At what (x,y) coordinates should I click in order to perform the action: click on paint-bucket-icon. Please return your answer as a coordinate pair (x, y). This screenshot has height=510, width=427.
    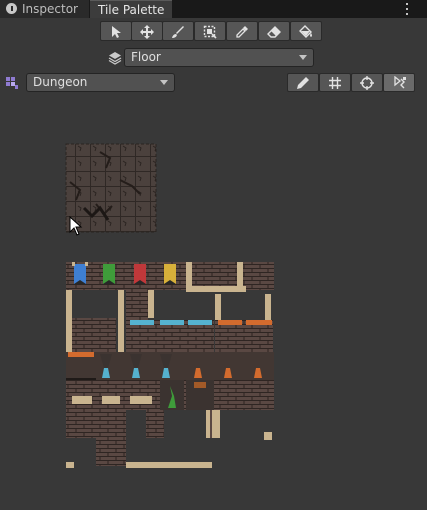
    Looking at the image, I should click on (305, 31).